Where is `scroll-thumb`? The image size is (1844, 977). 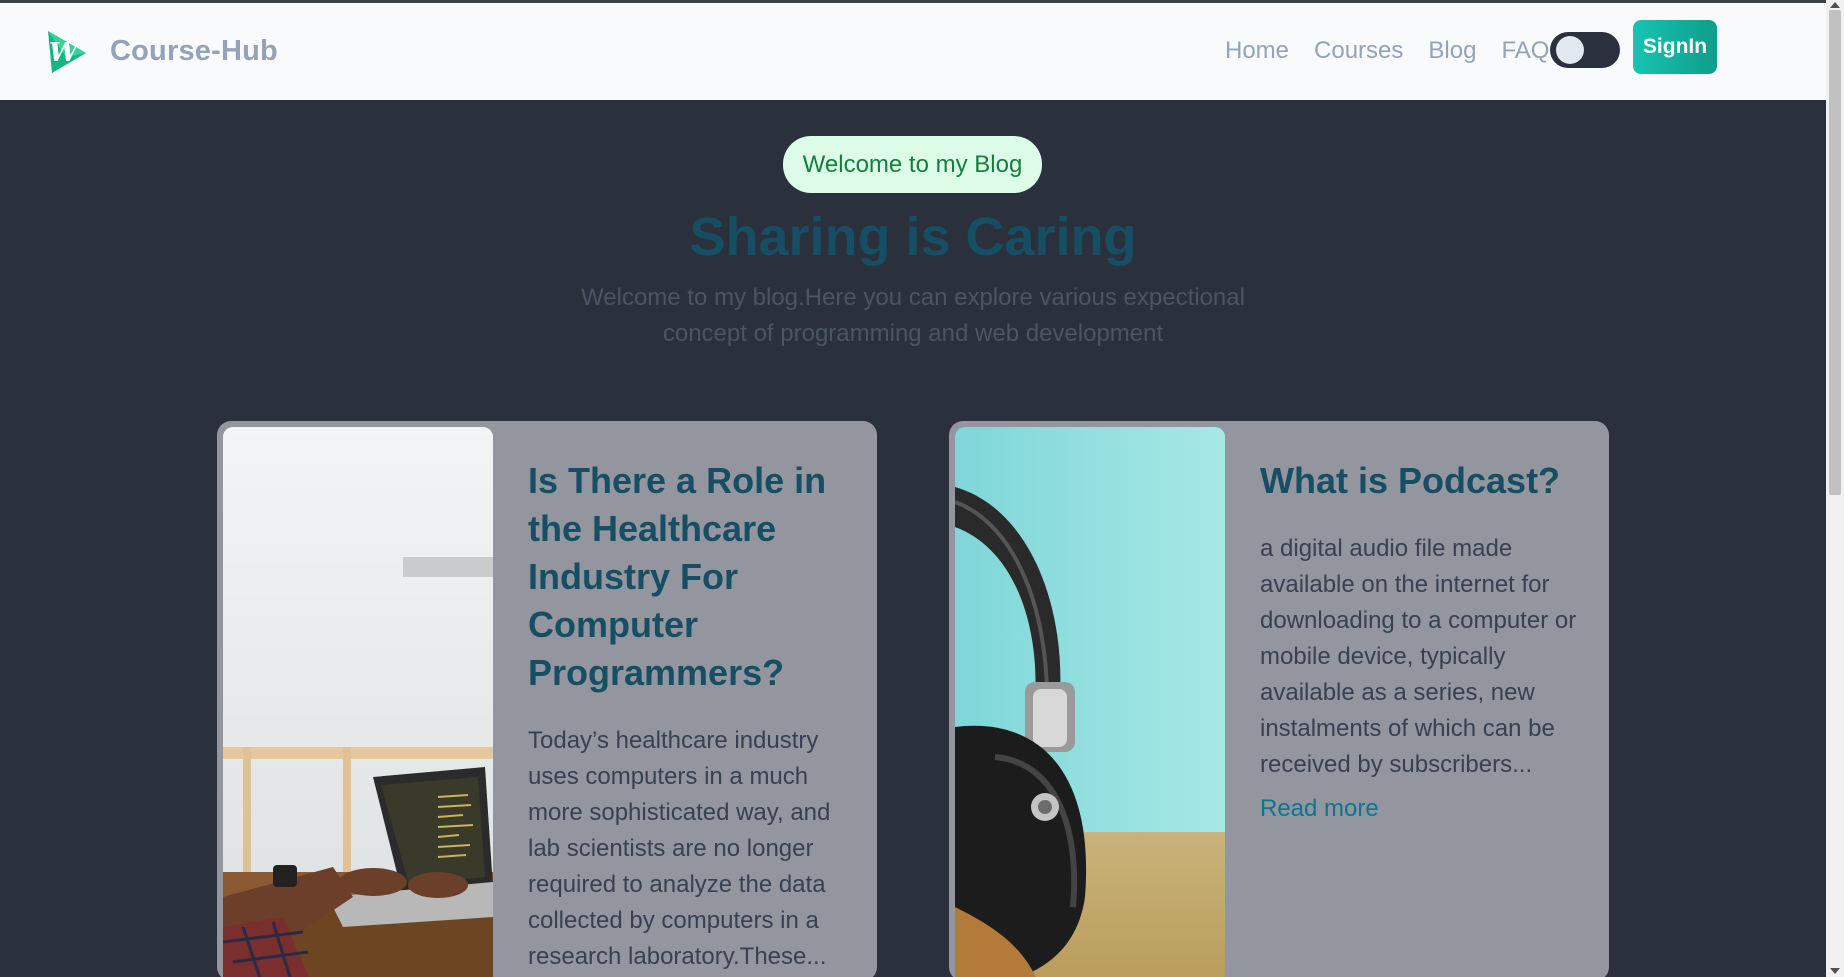
scroll-thumb is located at coordinates (1835, 252).